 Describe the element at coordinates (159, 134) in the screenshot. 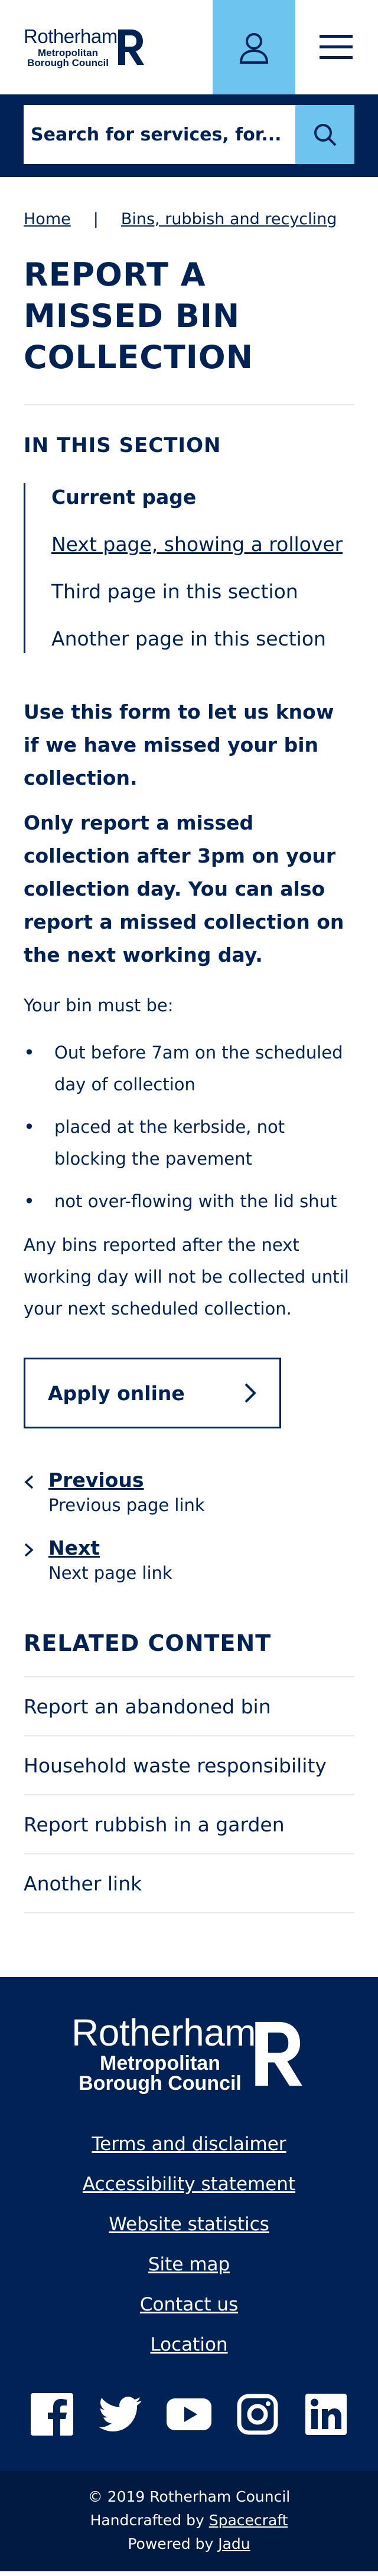

I see `search-input` at that location.